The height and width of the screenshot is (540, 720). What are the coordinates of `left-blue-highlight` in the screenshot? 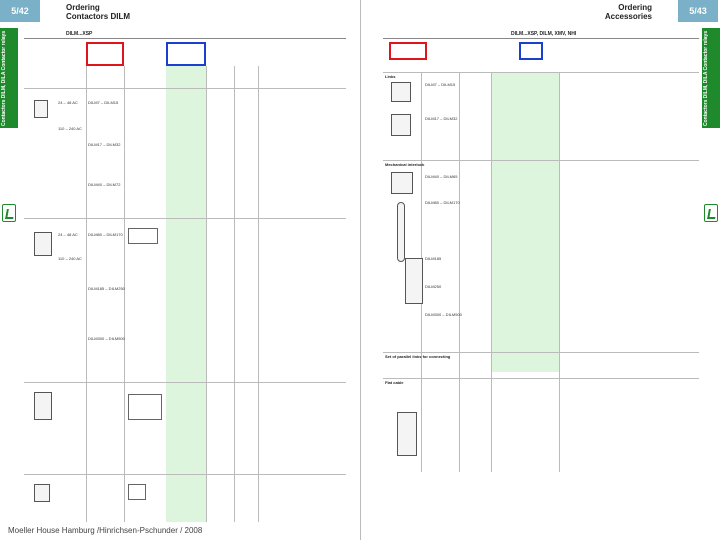 It's located at (186, 54).